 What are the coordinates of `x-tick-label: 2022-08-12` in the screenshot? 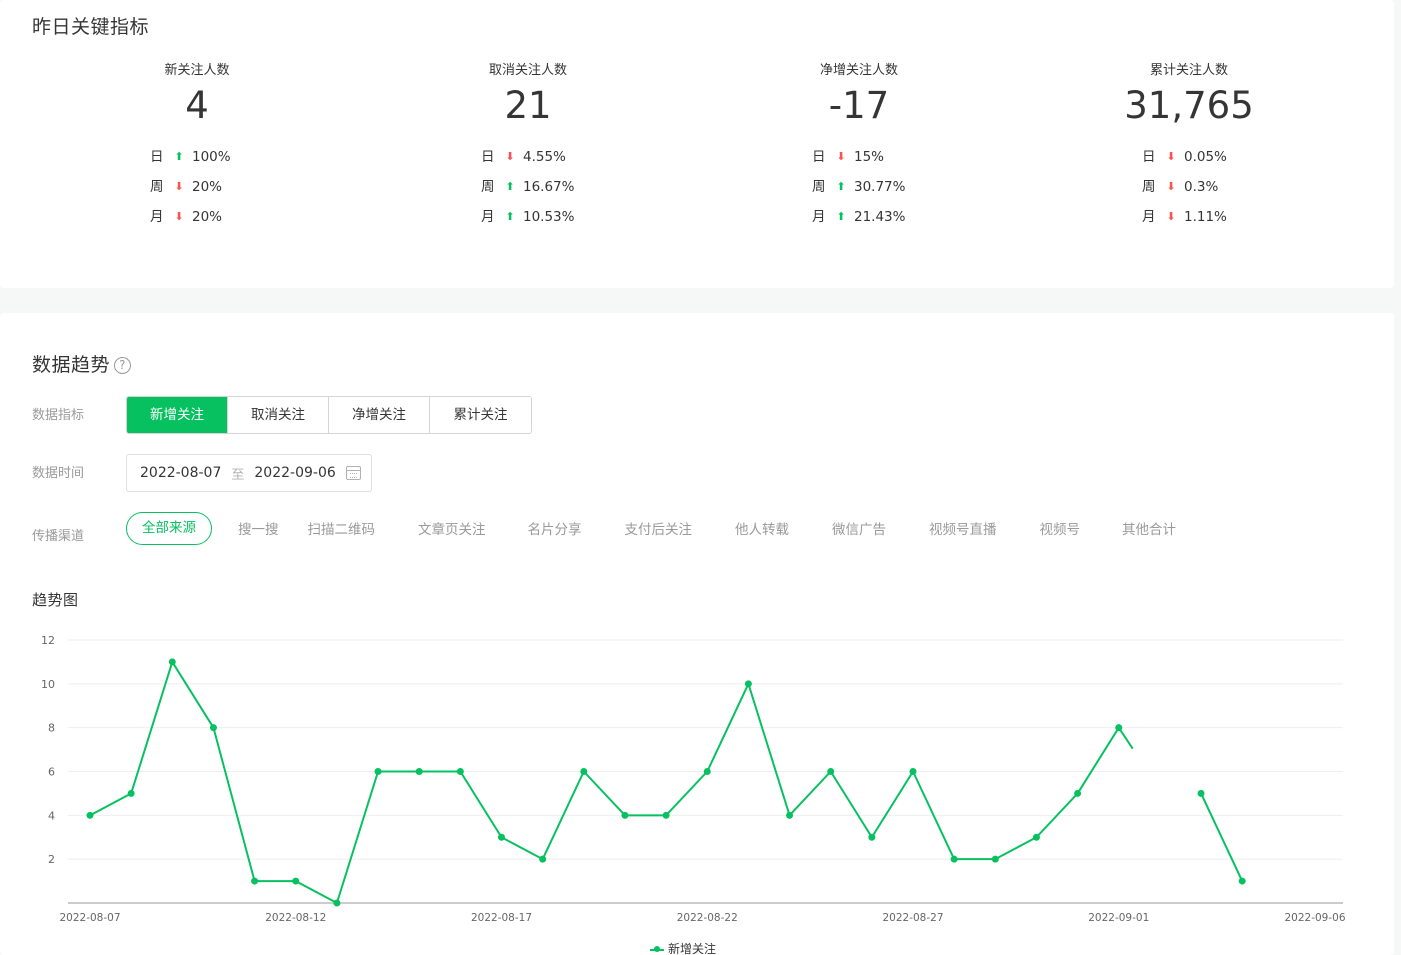 It's located at (295, 918).